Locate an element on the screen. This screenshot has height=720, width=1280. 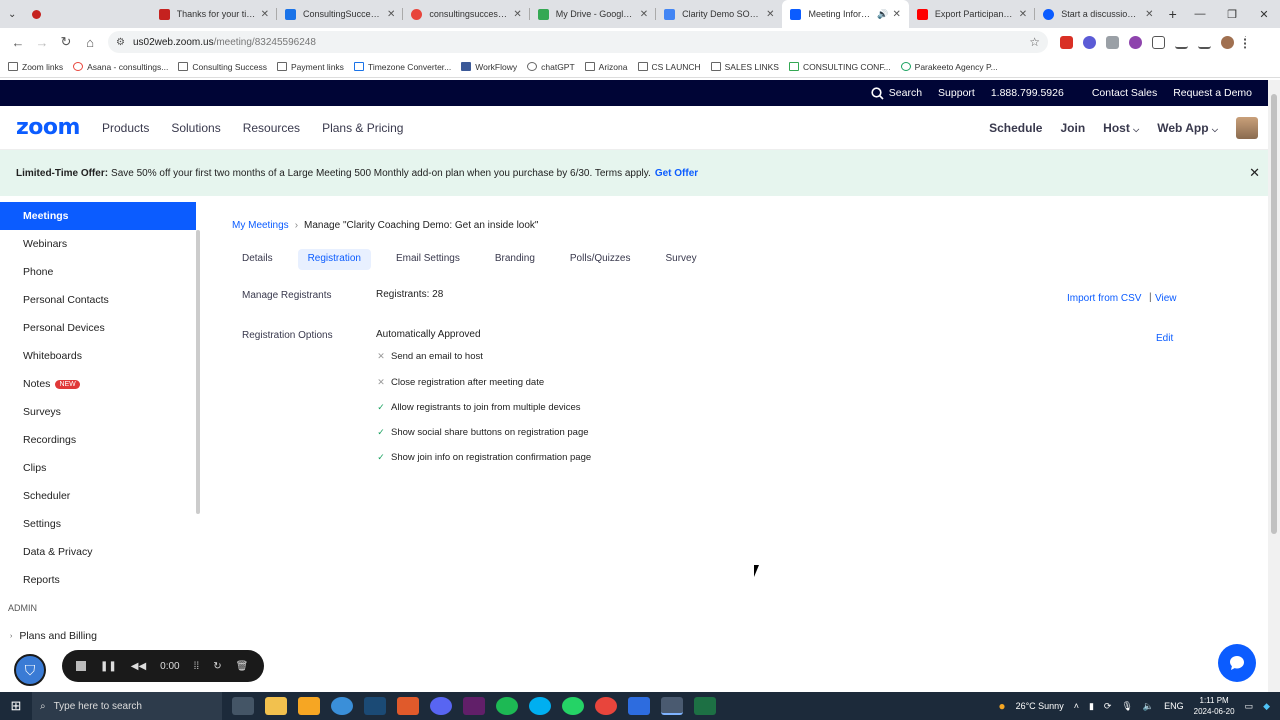
sidebar-item-reports: Reports is located at coordinates (98, 580).